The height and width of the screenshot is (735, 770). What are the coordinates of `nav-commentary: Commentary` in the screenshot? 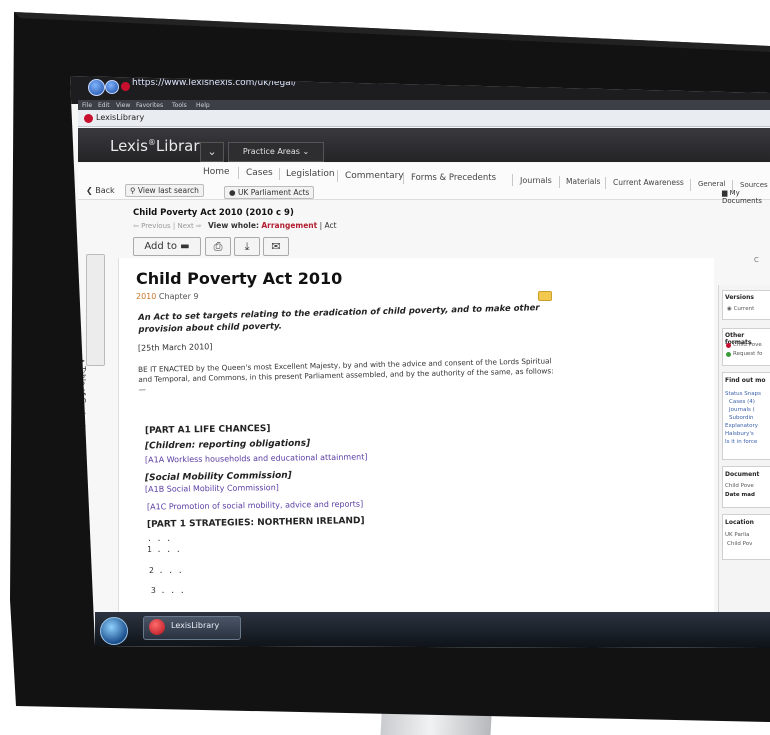 It's located at (374, 176).